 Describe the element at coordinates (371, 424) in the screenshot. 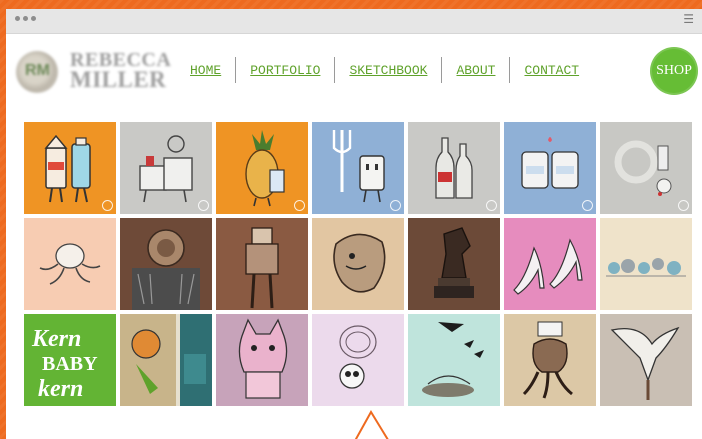

I see `carousel-pointer-icon` at that location.